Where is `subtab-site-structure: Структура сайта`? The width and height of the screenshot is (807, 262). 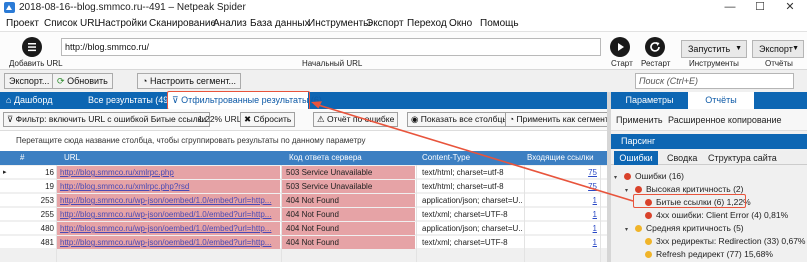
subtab-site-structure: Структура сайта is located at coordinates (742, 158).